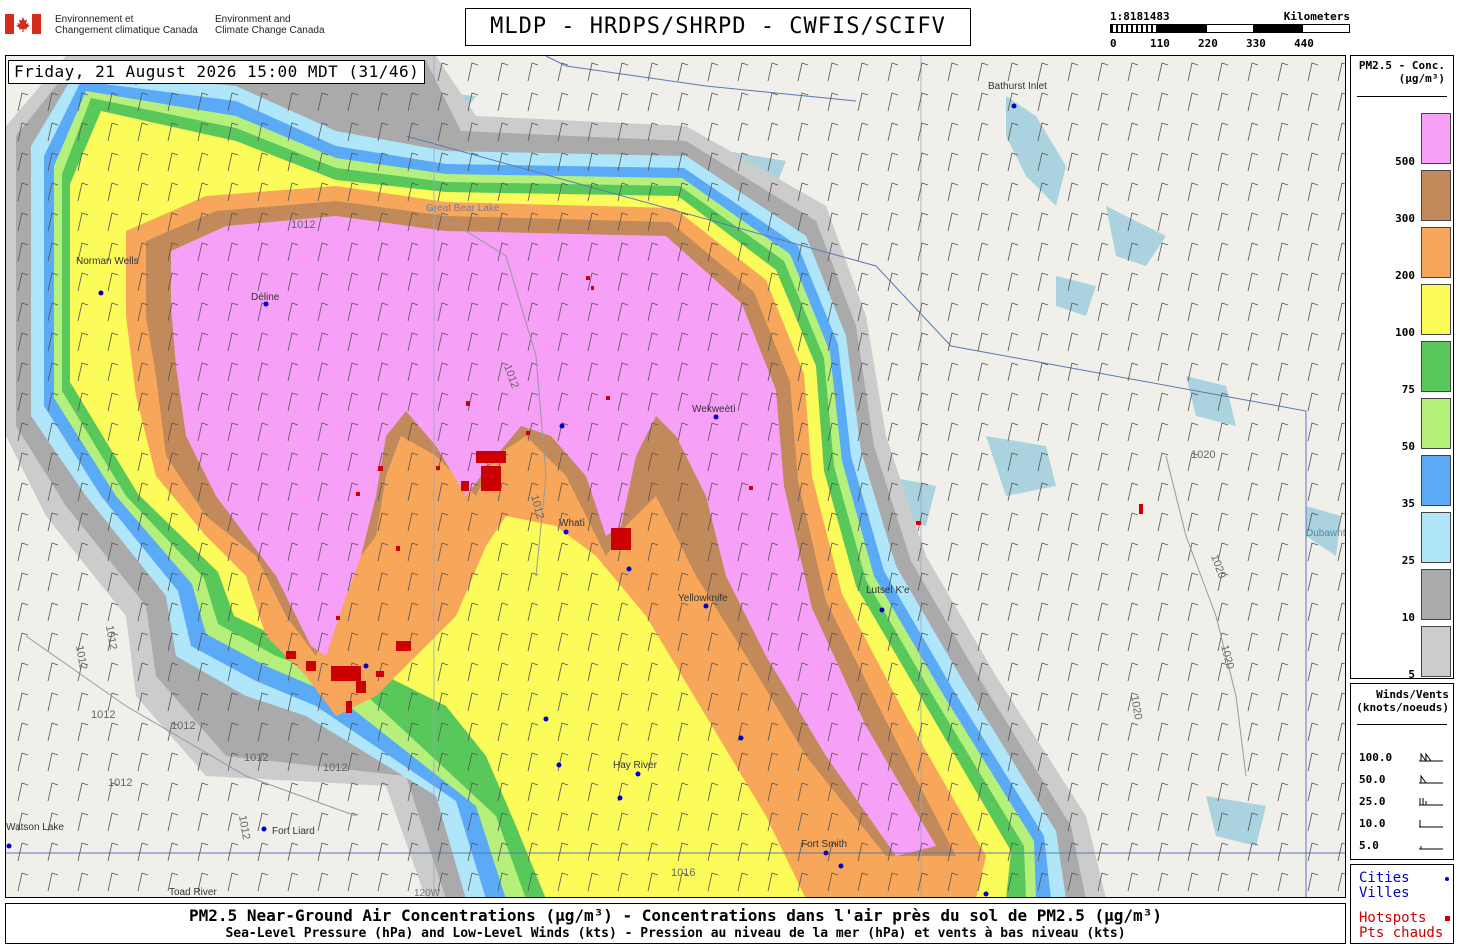 Image resolution: width=1460 pixels, height=950 pixels. What do you see at coordinates (1316, 16) in the screenshot?
I see `scale-unit: Kilometers` at bounding box center [1316, 16].